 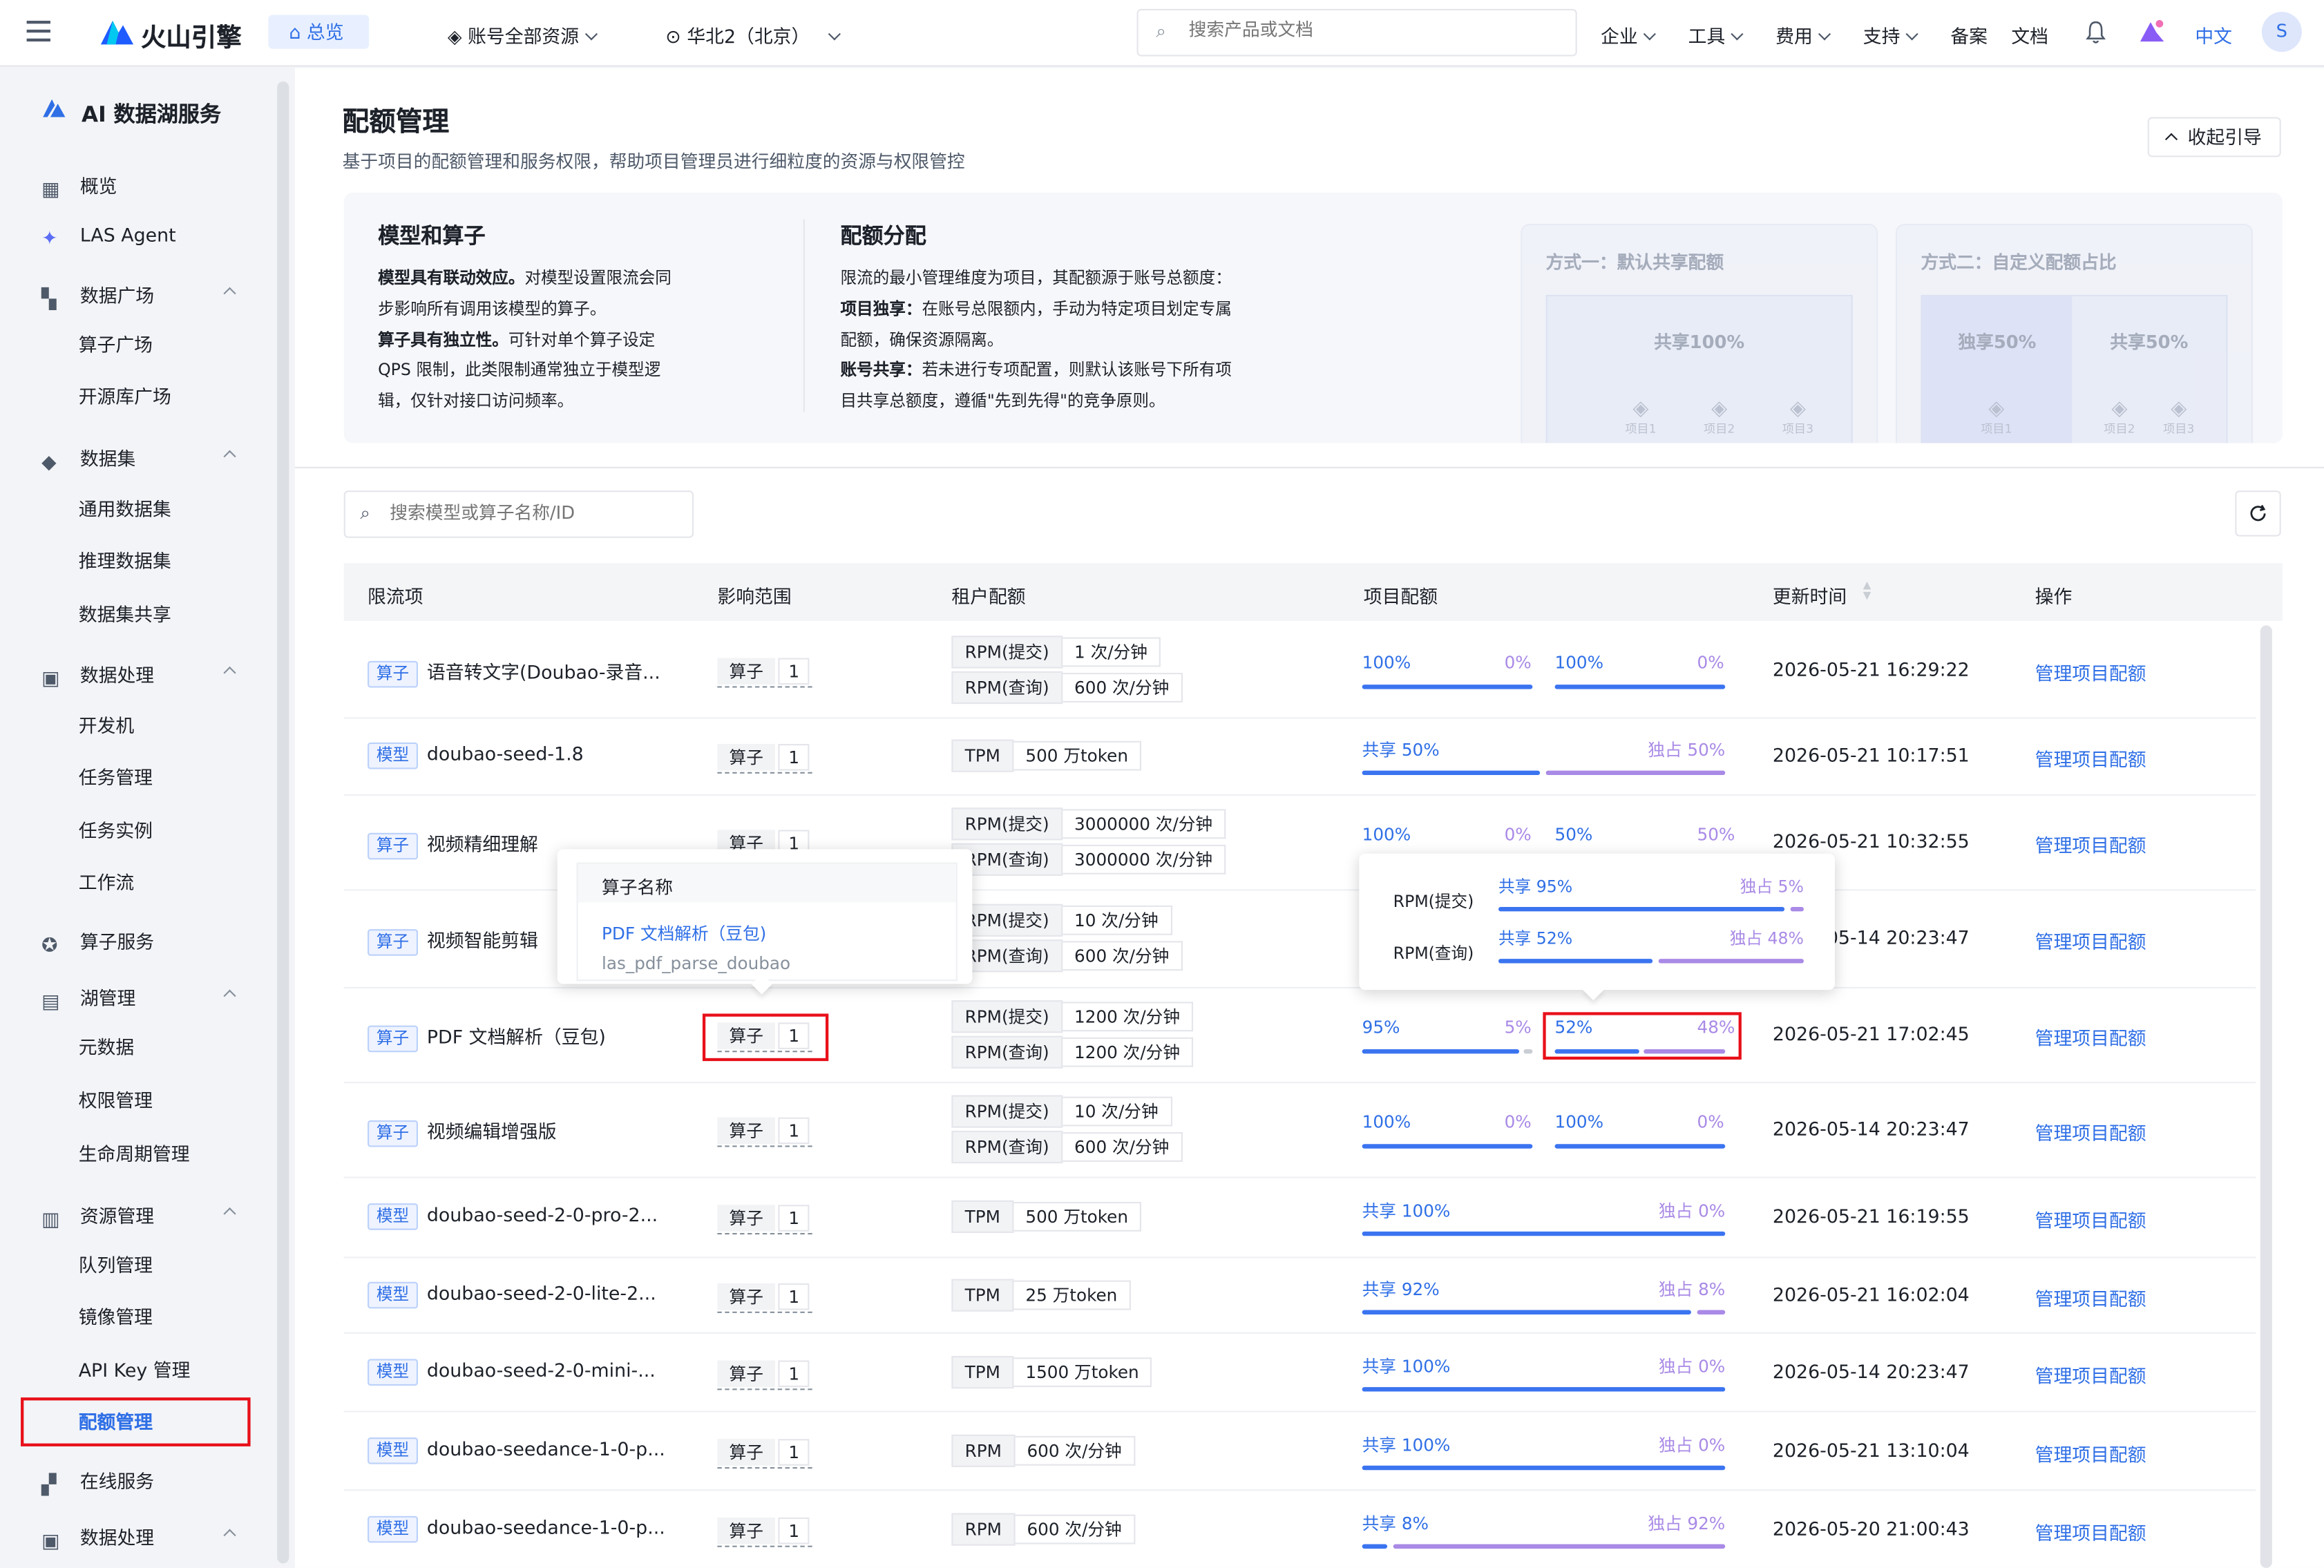 I want to click on ai-assistant-icon, so click(x=2152, y=31).